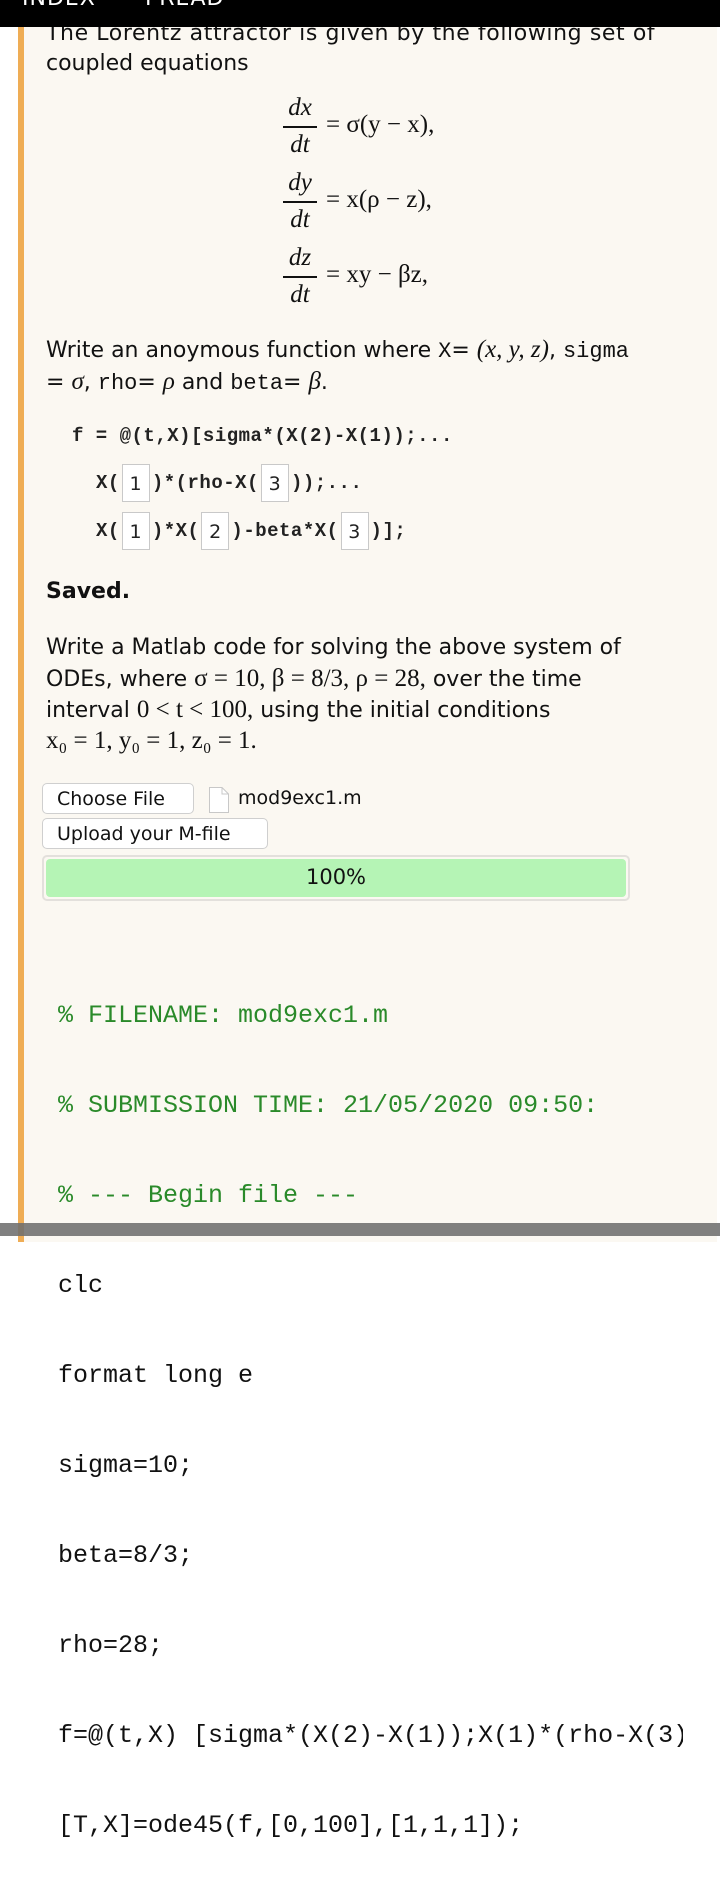 This screenshot has width=720, height=1901. I want to click on source-code-line: beta=8/3;, so click(126, 1555).